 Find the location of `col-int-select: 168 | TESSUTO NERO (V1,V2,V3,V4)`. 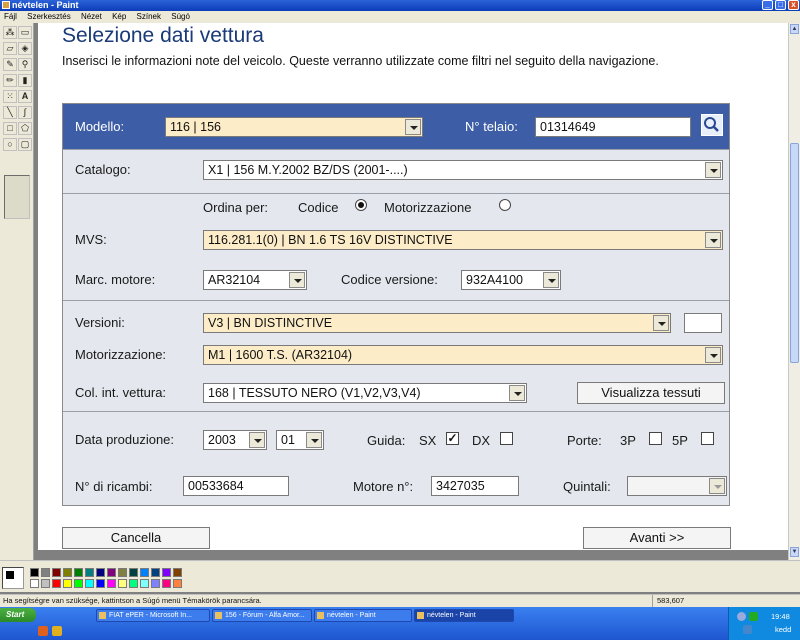

col-int-select: 168 | TESSUTO NERO (V1,V2,V3,V4) is located at coordinates (365, 393).